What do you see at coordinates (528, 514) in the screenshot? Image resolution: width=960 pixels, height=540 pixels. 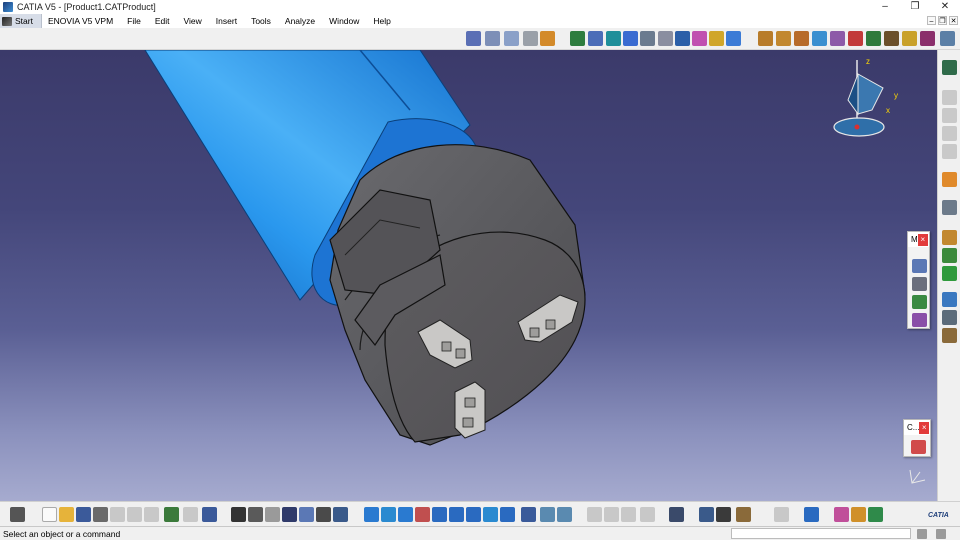 I see `render-style-icon` at bounding box center [528, 514].